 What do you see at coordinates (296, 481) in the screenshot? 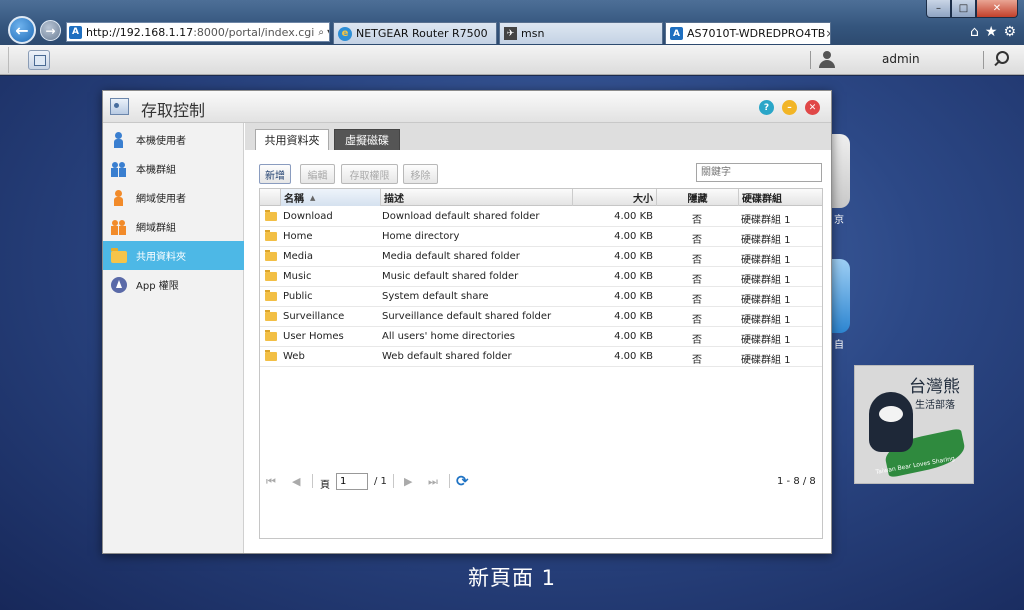
I see `previous-page-icon: ◀` at bounding box center [296, 481].